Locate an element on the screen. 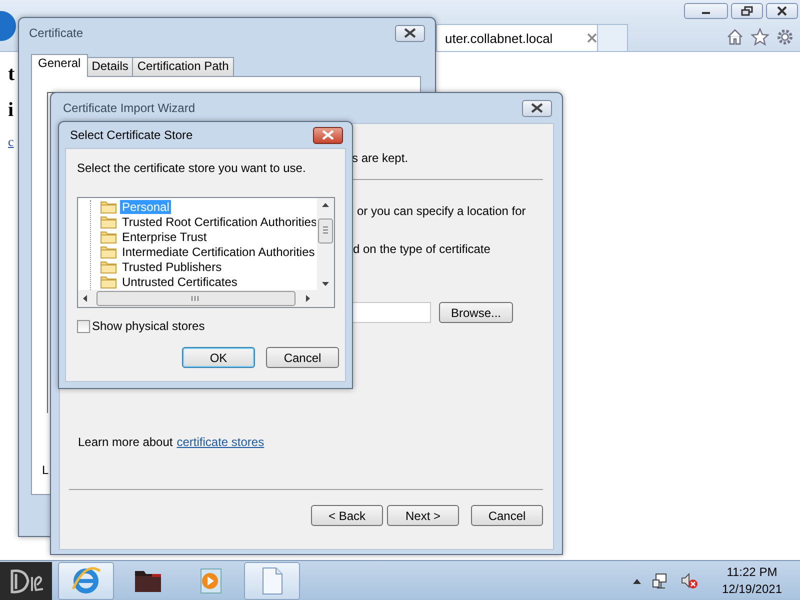 This screenshot has height=600, width=800. muted-speaker-icon is located at coordinates (689, 581).